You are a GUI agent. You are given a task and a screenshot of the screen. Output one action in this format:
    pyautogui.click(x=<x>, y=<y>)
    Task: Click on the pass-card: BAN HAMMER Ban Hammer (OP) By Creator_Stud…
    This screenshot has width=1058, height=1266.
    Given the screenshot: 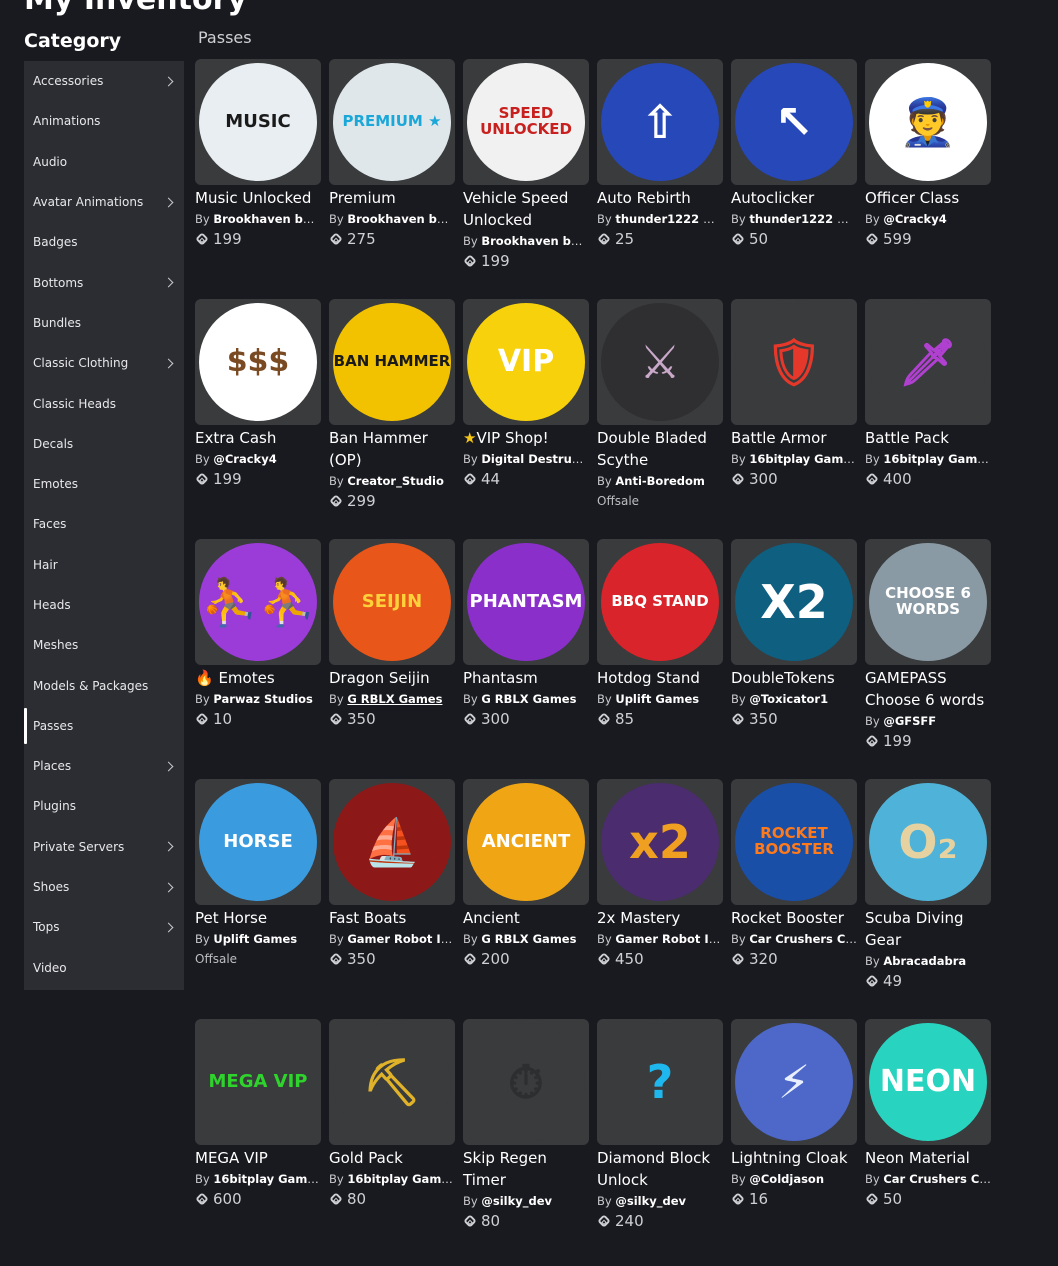 What is the action you would take?
    pyautogui.click(x=392, y=419)
    